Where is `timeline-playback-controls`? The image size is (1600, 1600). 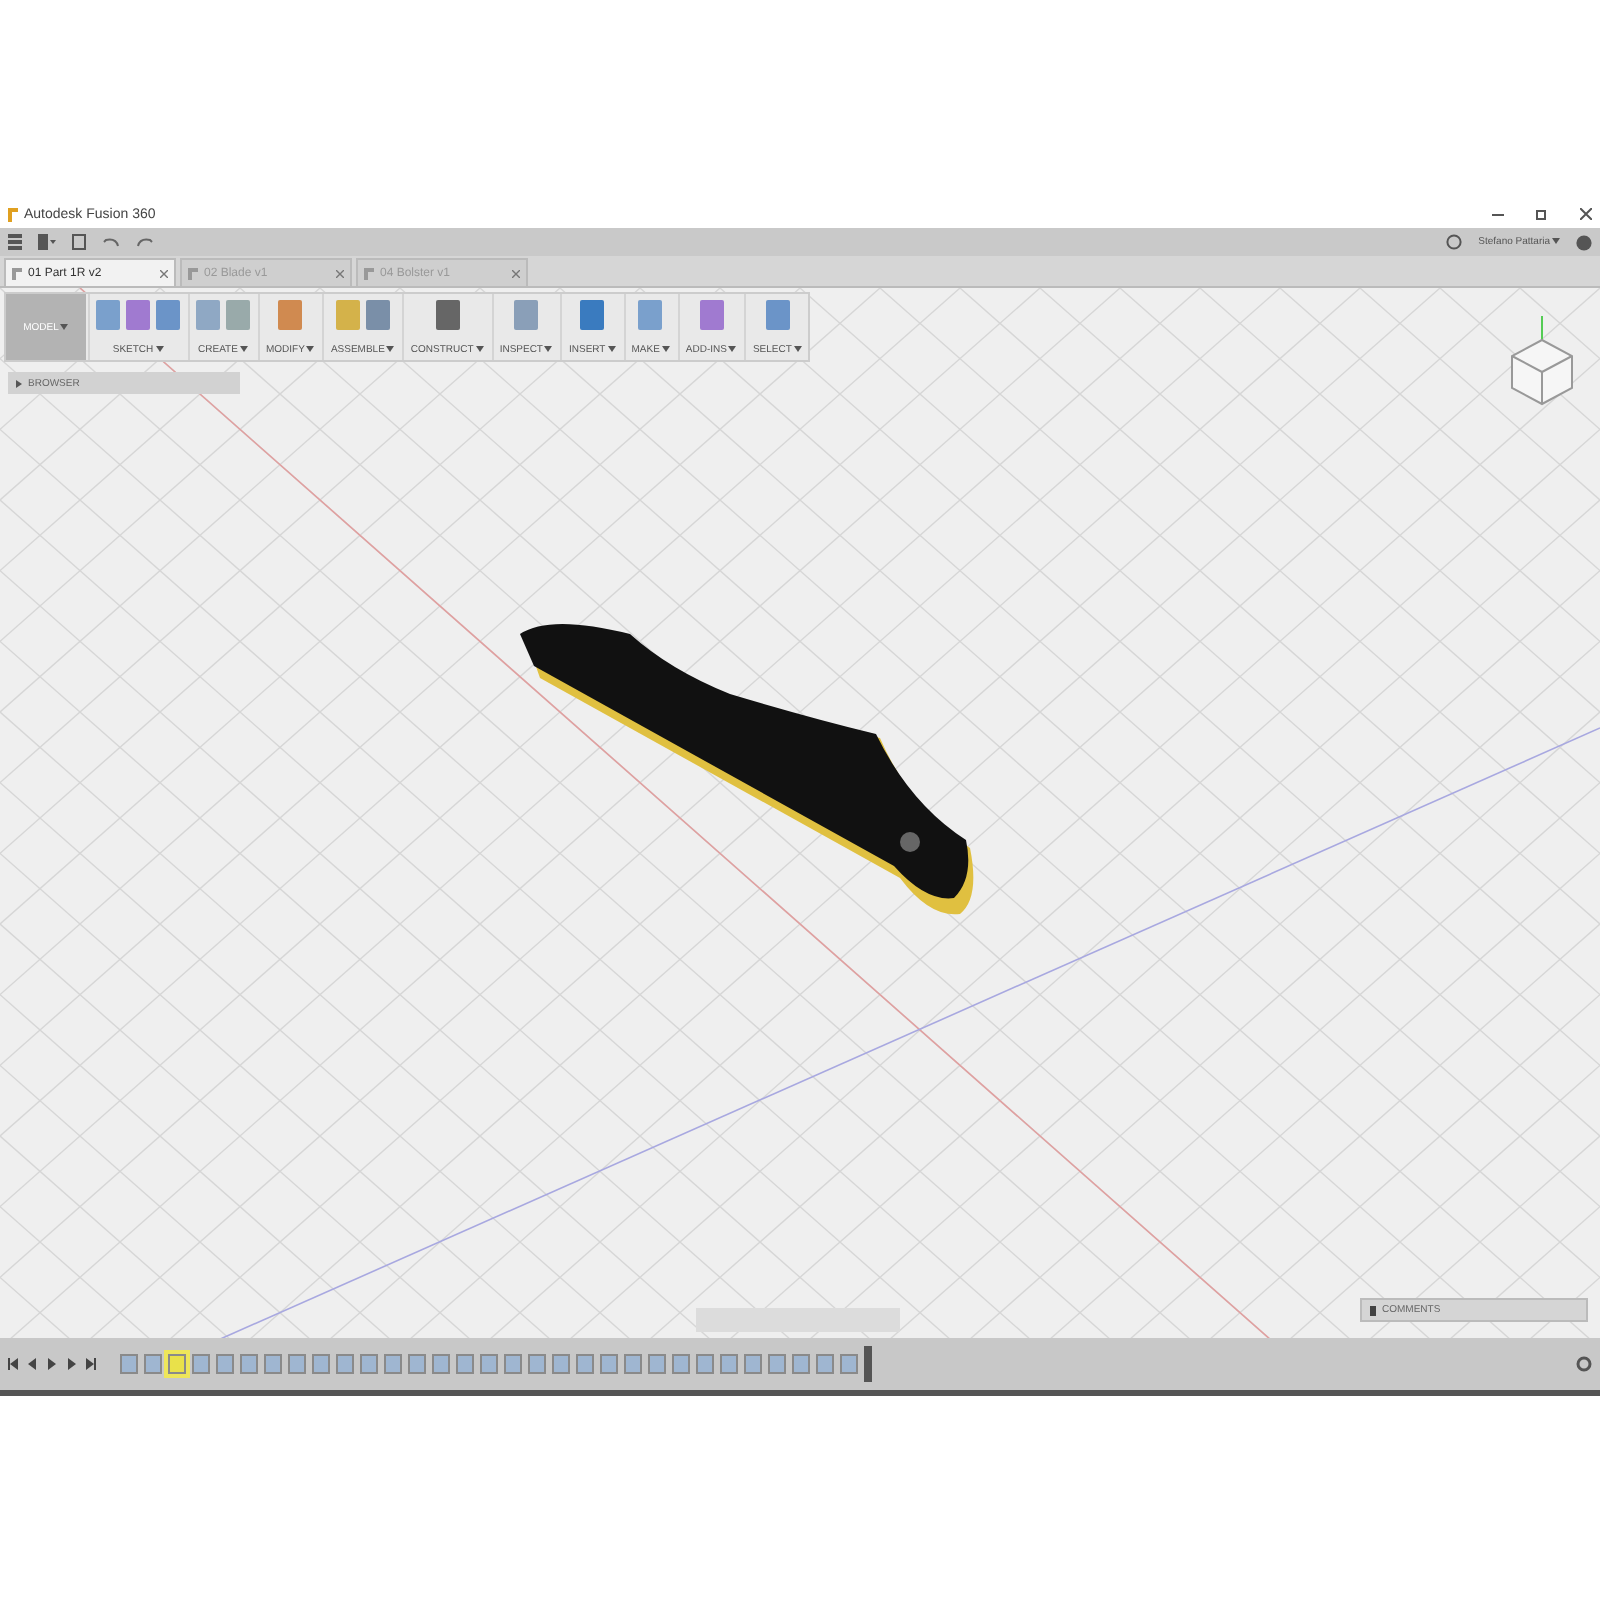 timeline-playback-controls is located at coordinates (52, 1364).